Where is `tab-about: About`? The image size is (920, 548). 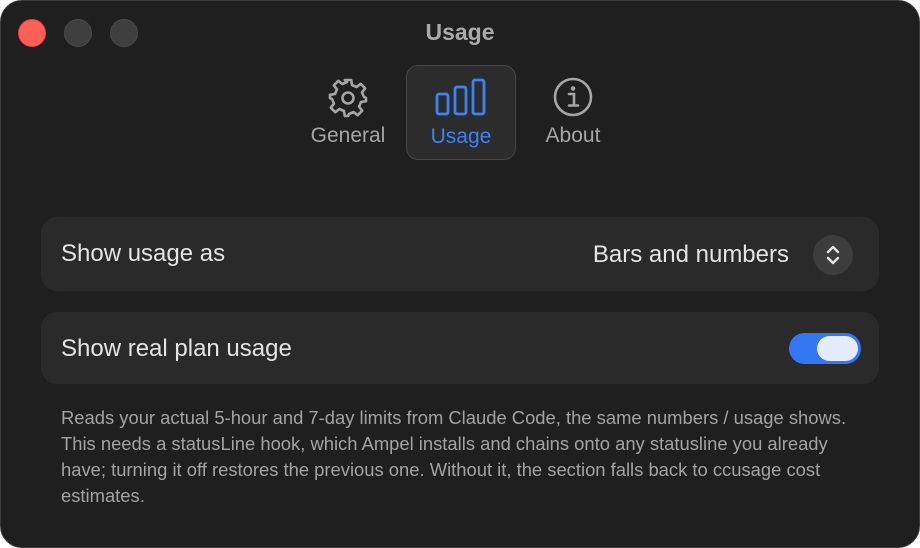
tab-about: About is located at coordinates (573, 112).